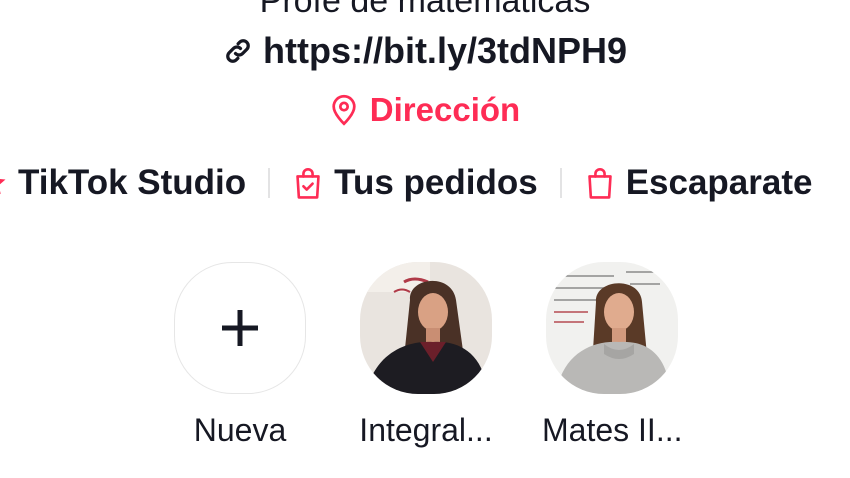 Image resolution: width=850 pixels, height=478 pixels. What do you see at coordinates (238, 51) in the screenshot?
I see `link-icon` at bounding box center [238, 51].